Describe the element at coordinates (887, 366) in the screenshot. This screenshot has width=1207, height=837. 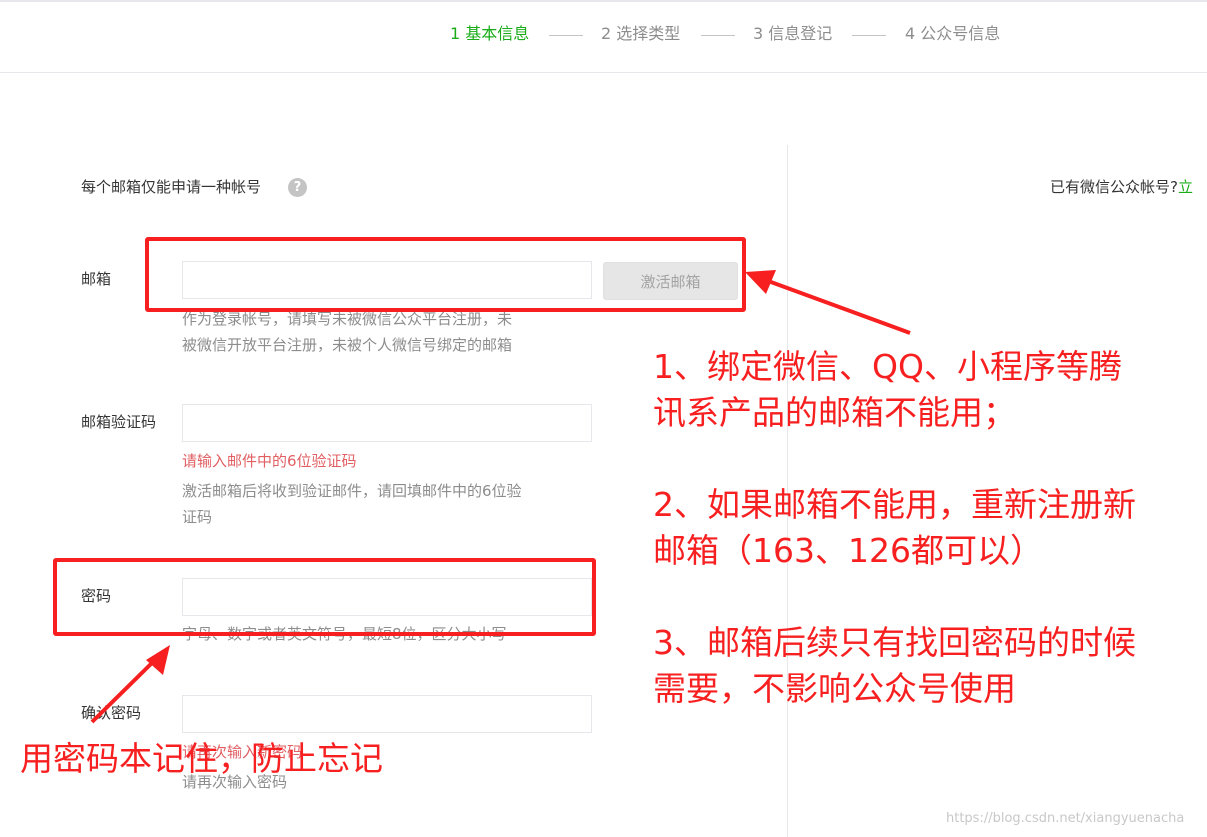
I see `annotation-line: 1、绑定微信、QQ、小程序等腾` at that location.